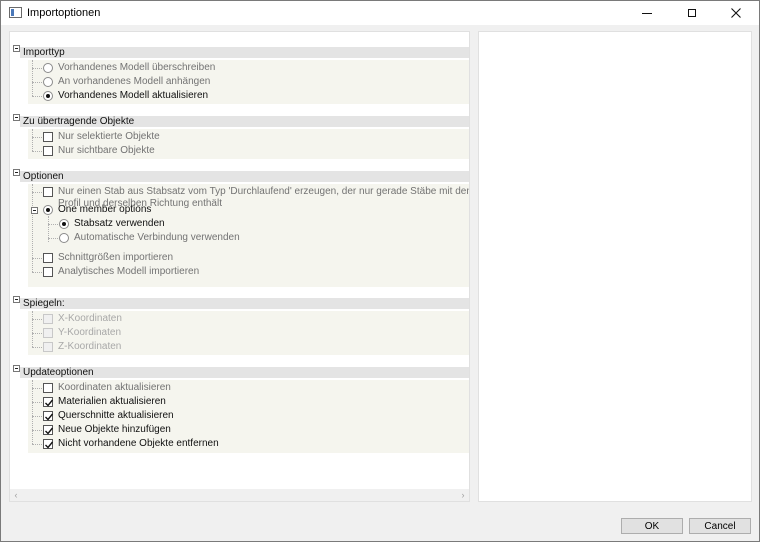 This screenshot has width=760, height=542. Describe the element at coordinates (463, 495) in the screenshot. I see `scroll-right-icon: ›` at that location.